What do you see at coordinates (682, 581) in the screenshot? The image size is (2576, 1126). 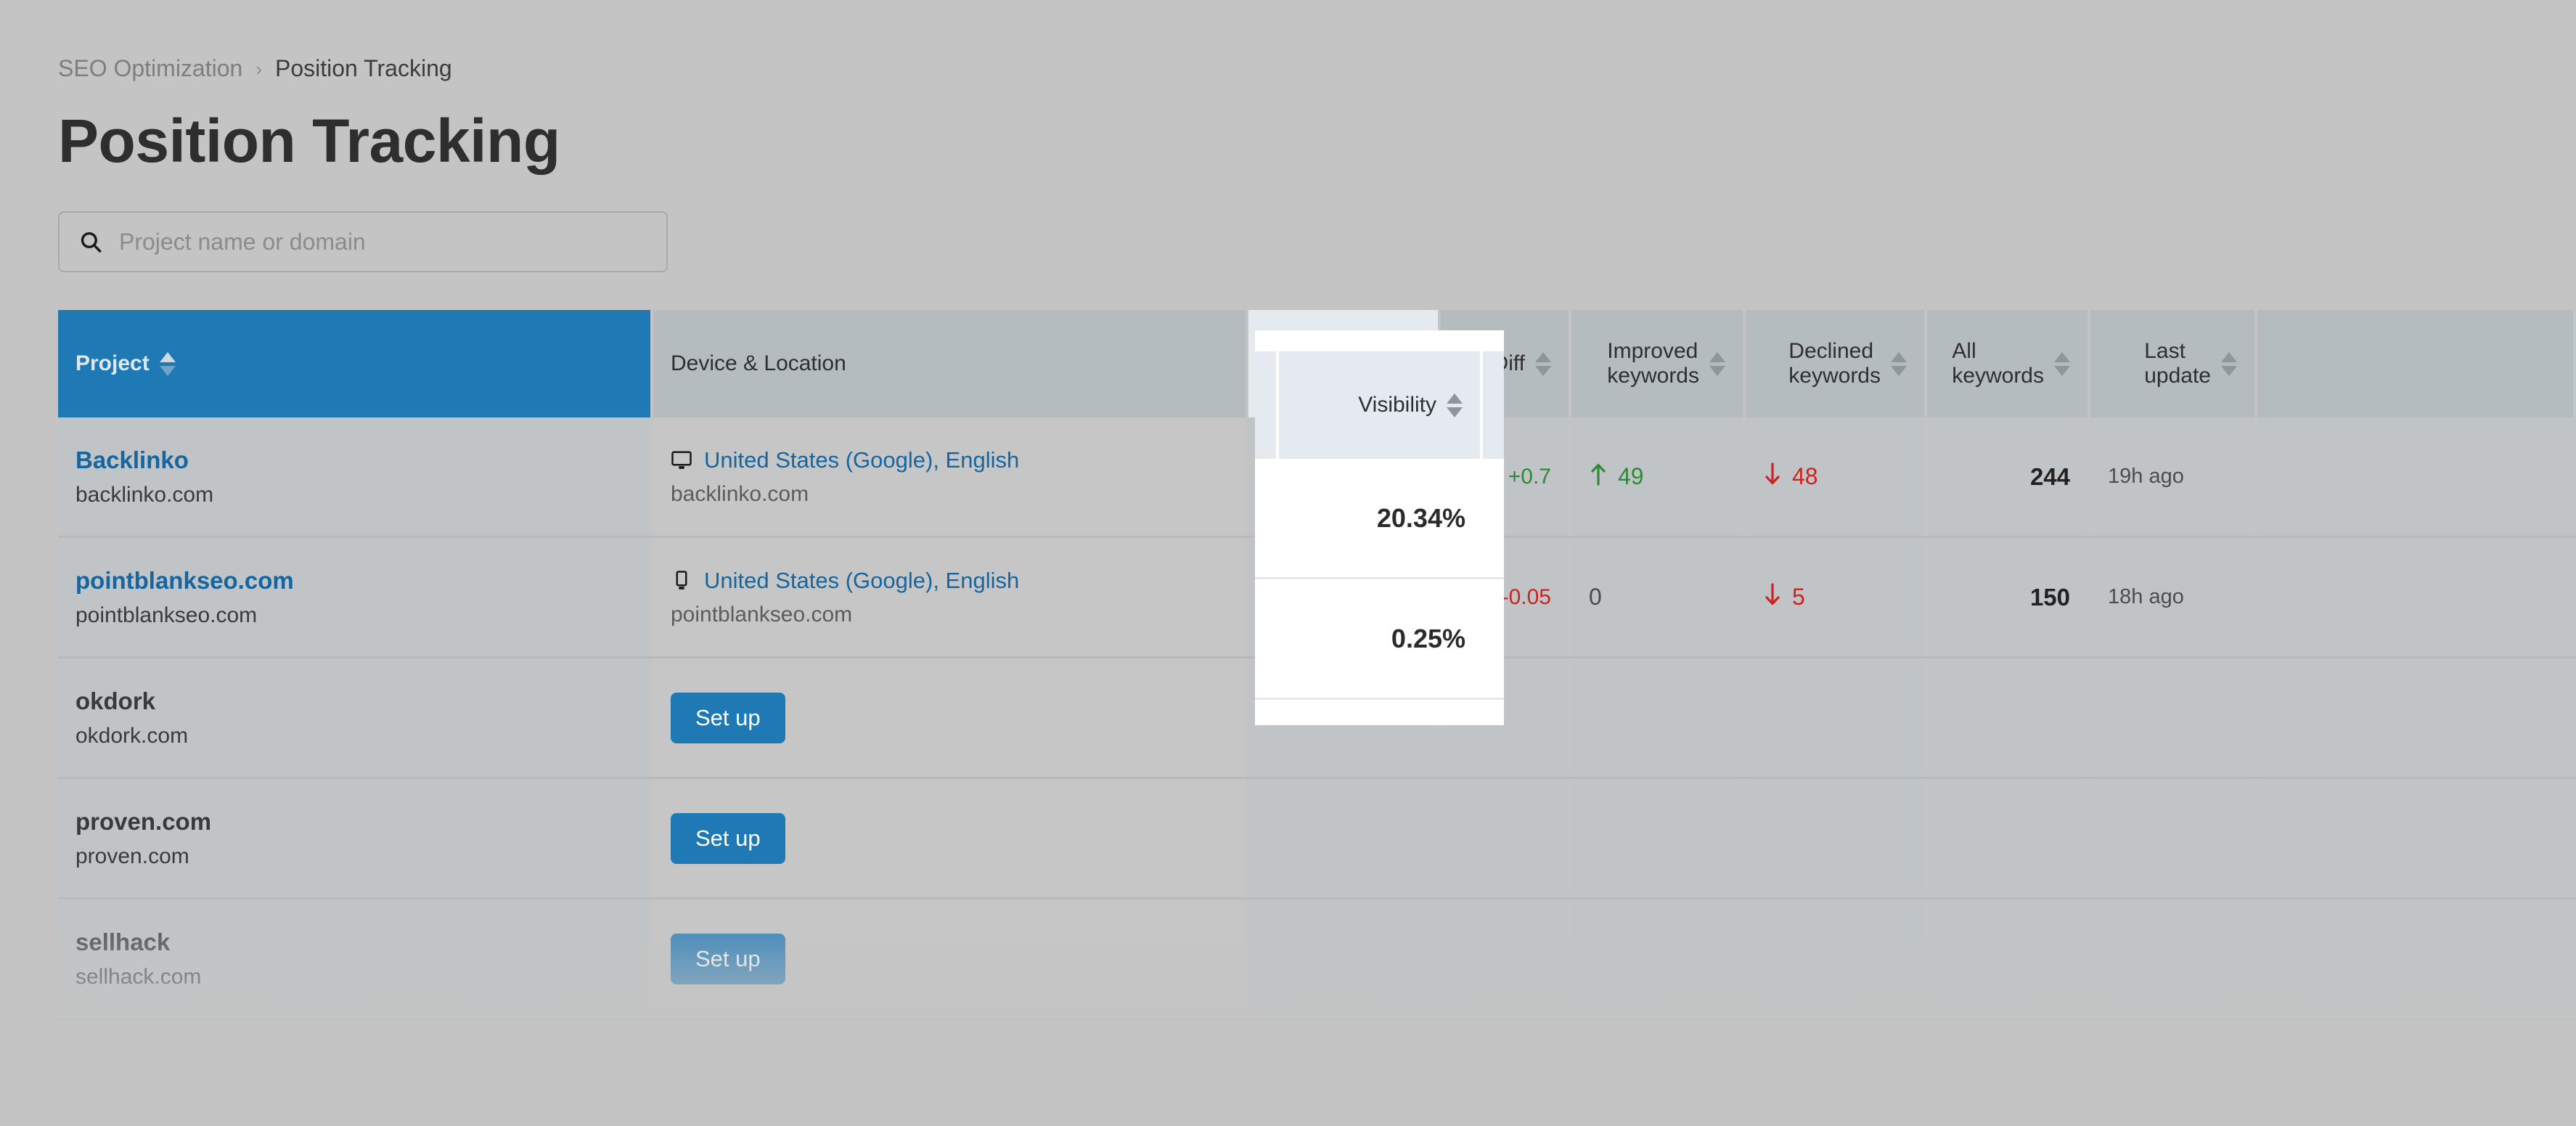 I see `mobile-phone-icon` at bounding box center [682, 581].